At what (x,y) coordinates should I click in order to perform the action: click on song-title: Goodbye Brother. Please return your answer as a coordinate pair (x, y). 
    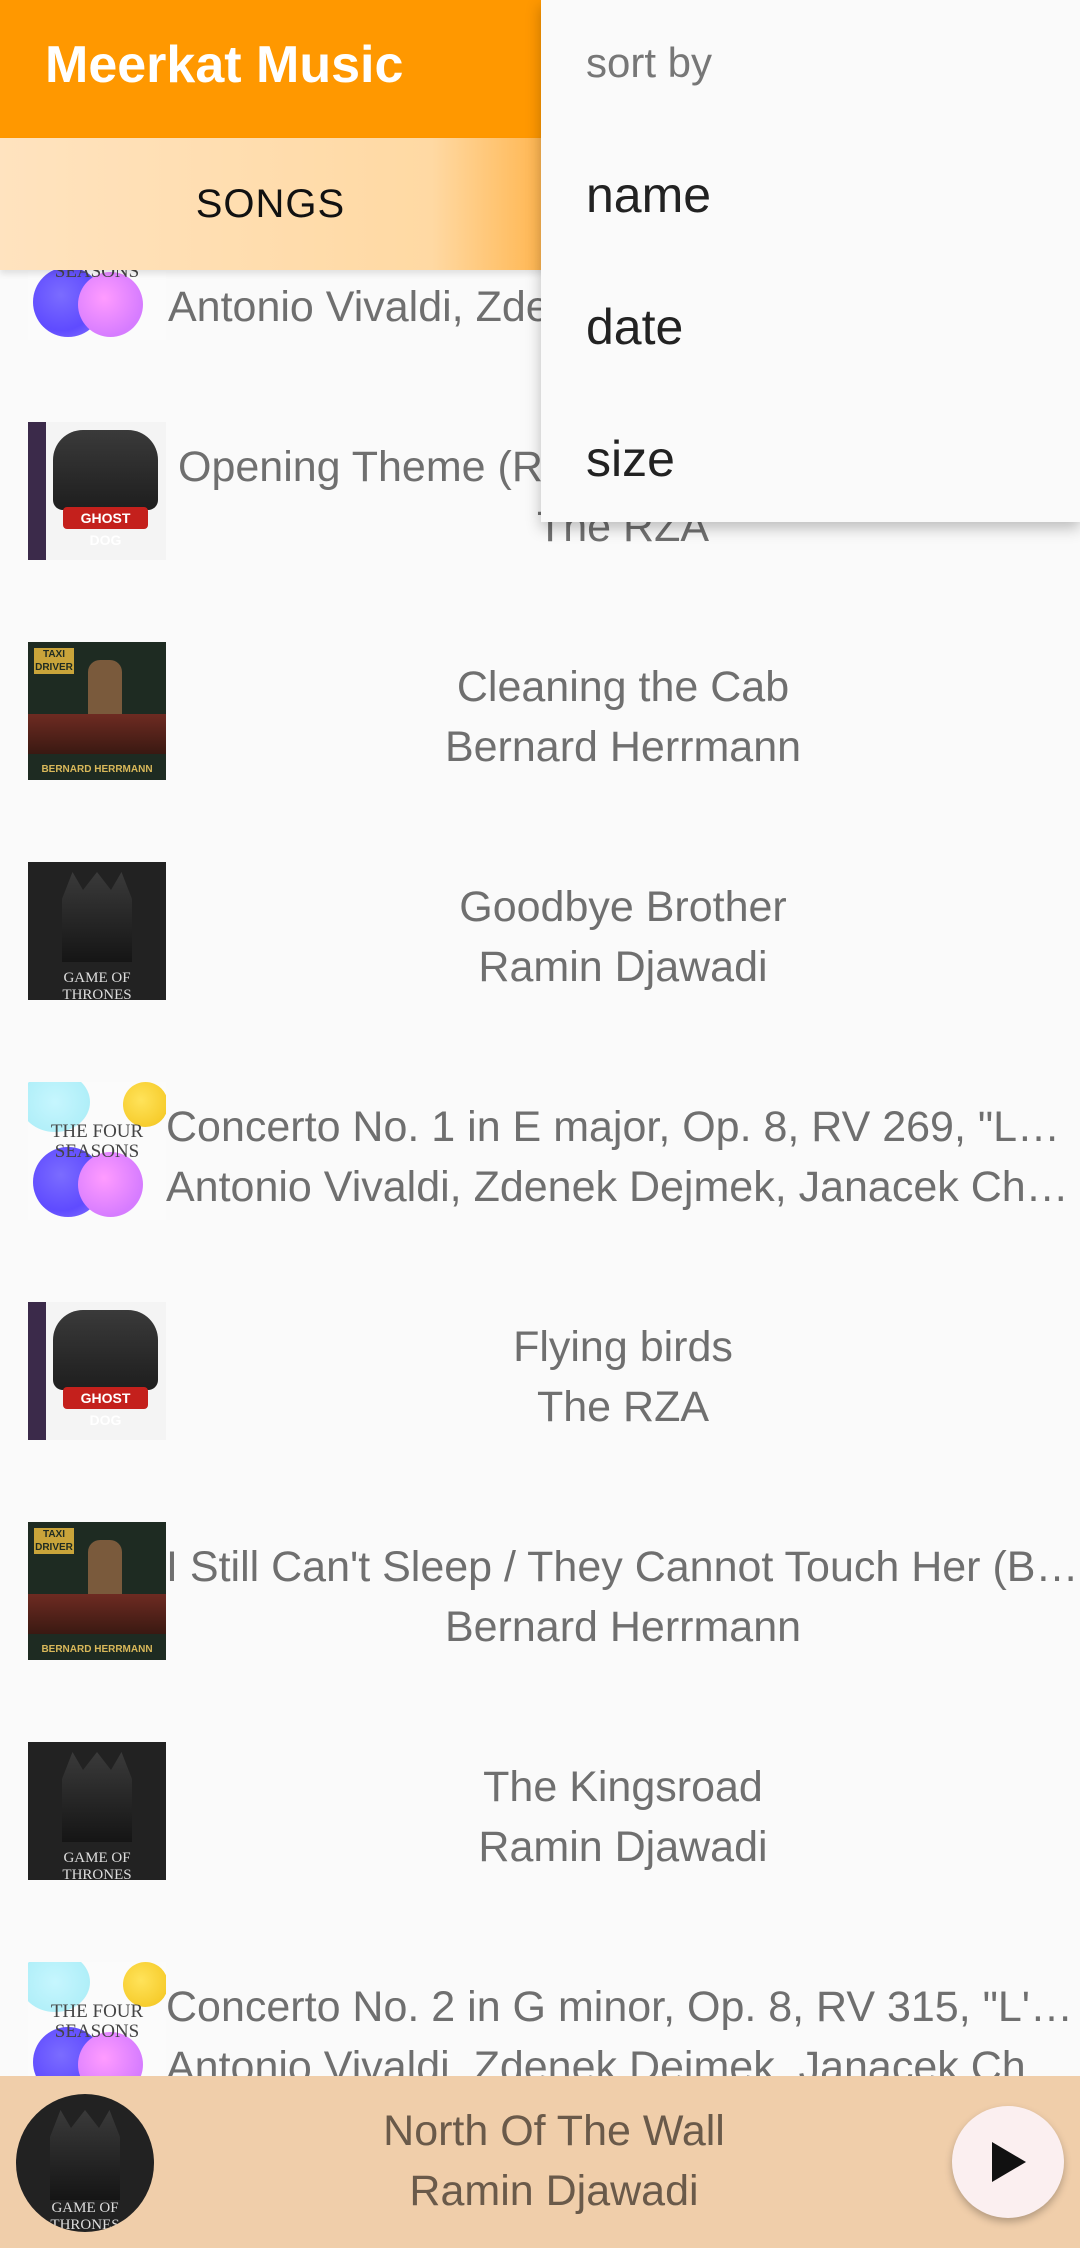
    Looking at the image, I should click on (623, 907).